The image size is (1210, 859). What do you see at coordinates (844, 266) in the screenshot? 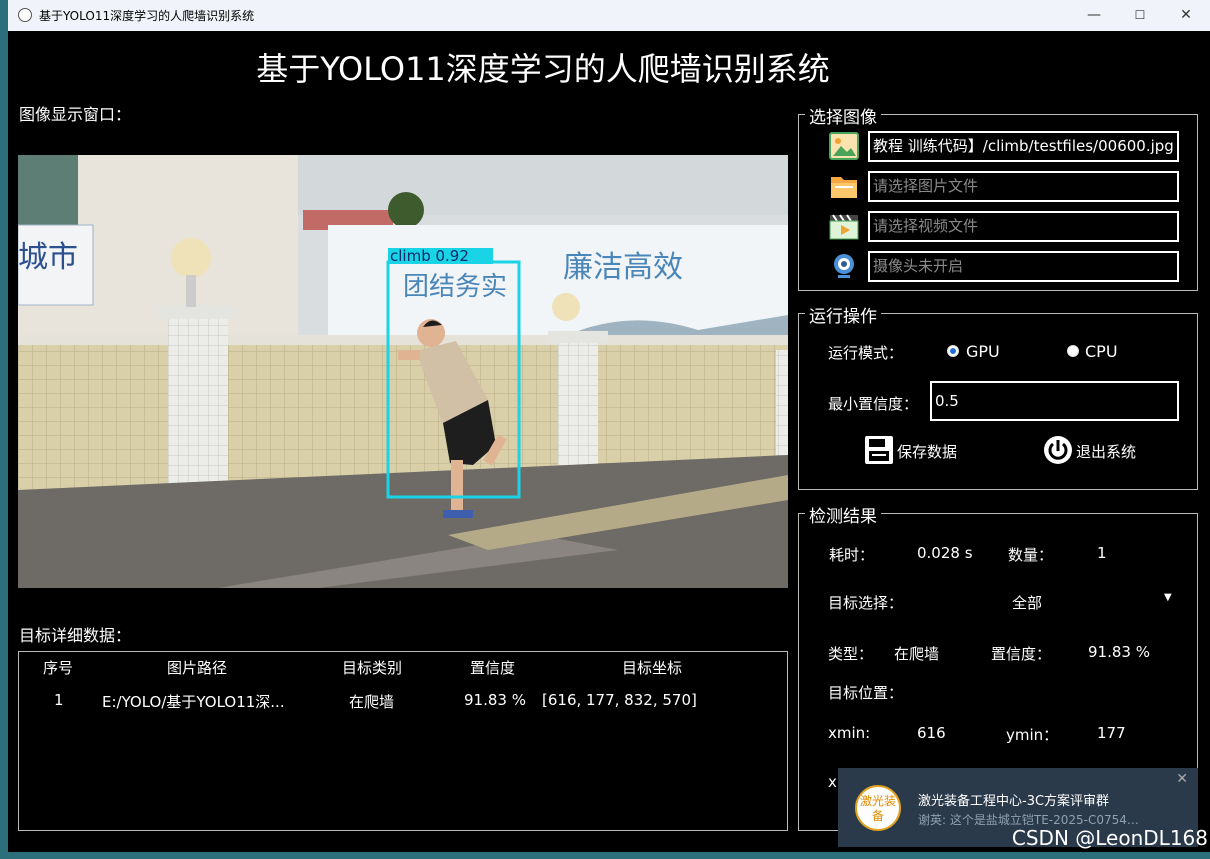
I see `camera-icon` at bounding box center [844, 266].